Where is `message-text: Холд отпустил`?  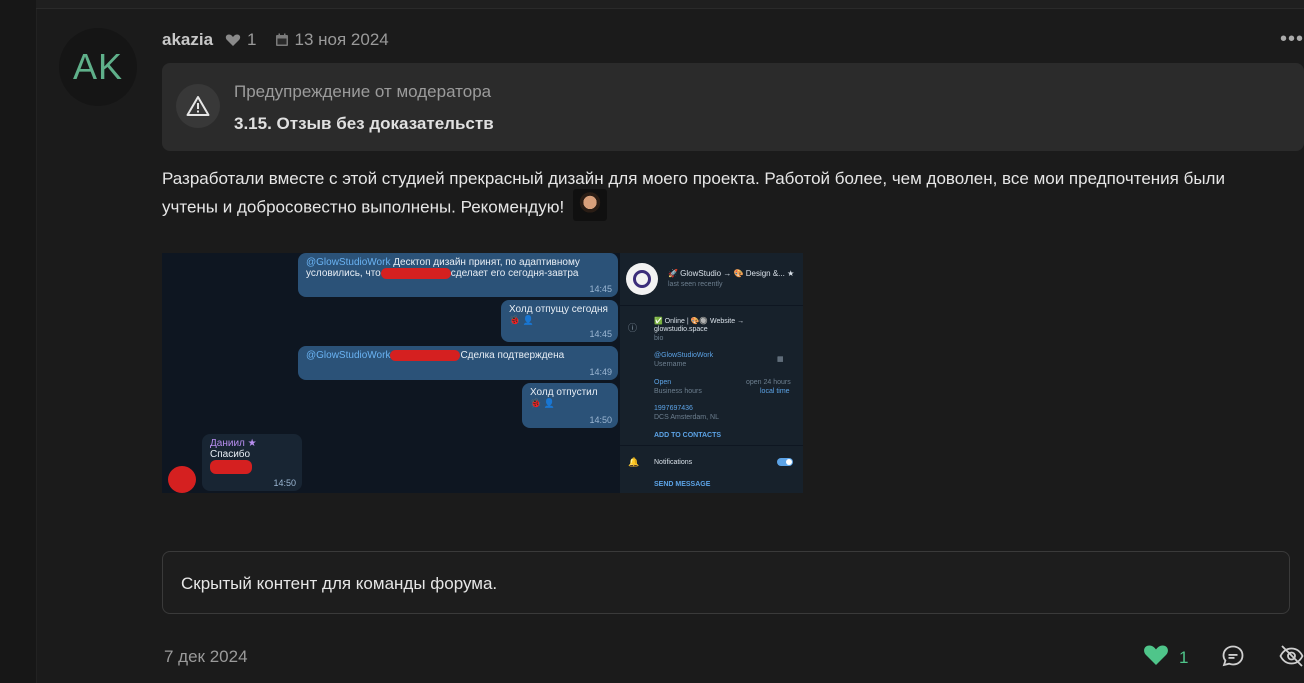 message-text: Холд отпустил is located at coordinates (564, 392).